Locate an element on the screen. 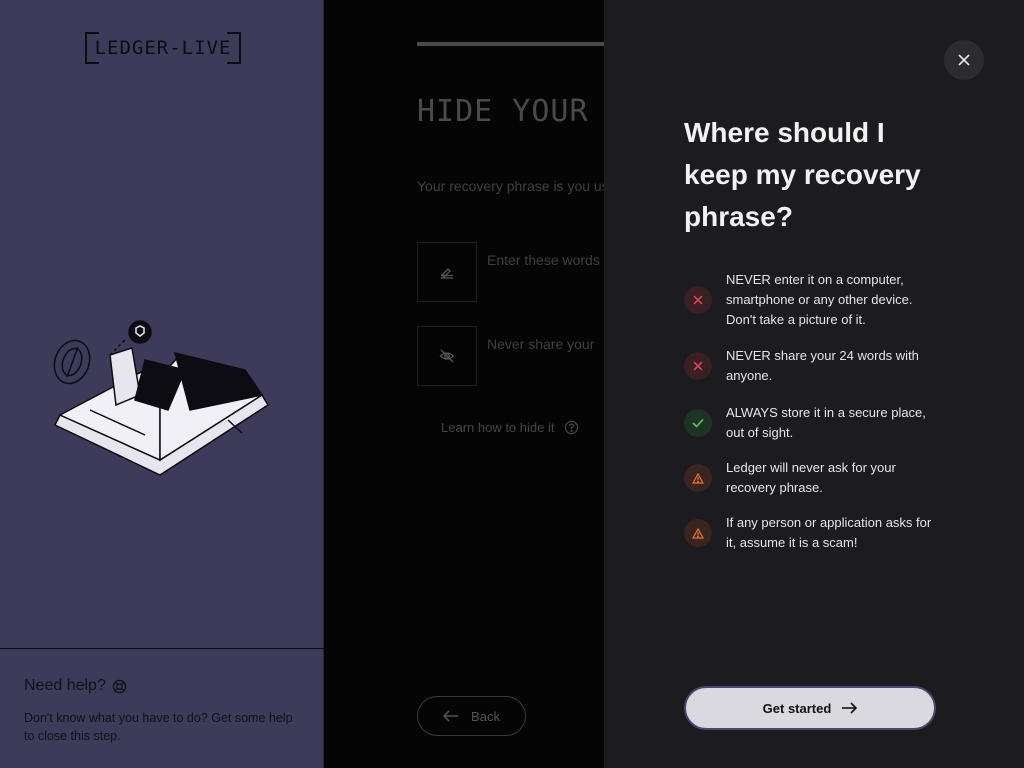 Image resolution: width=1024 pixels, height=768 pixels. tip-text: Enter these words smartphones. is located at coordinates (545, 260).